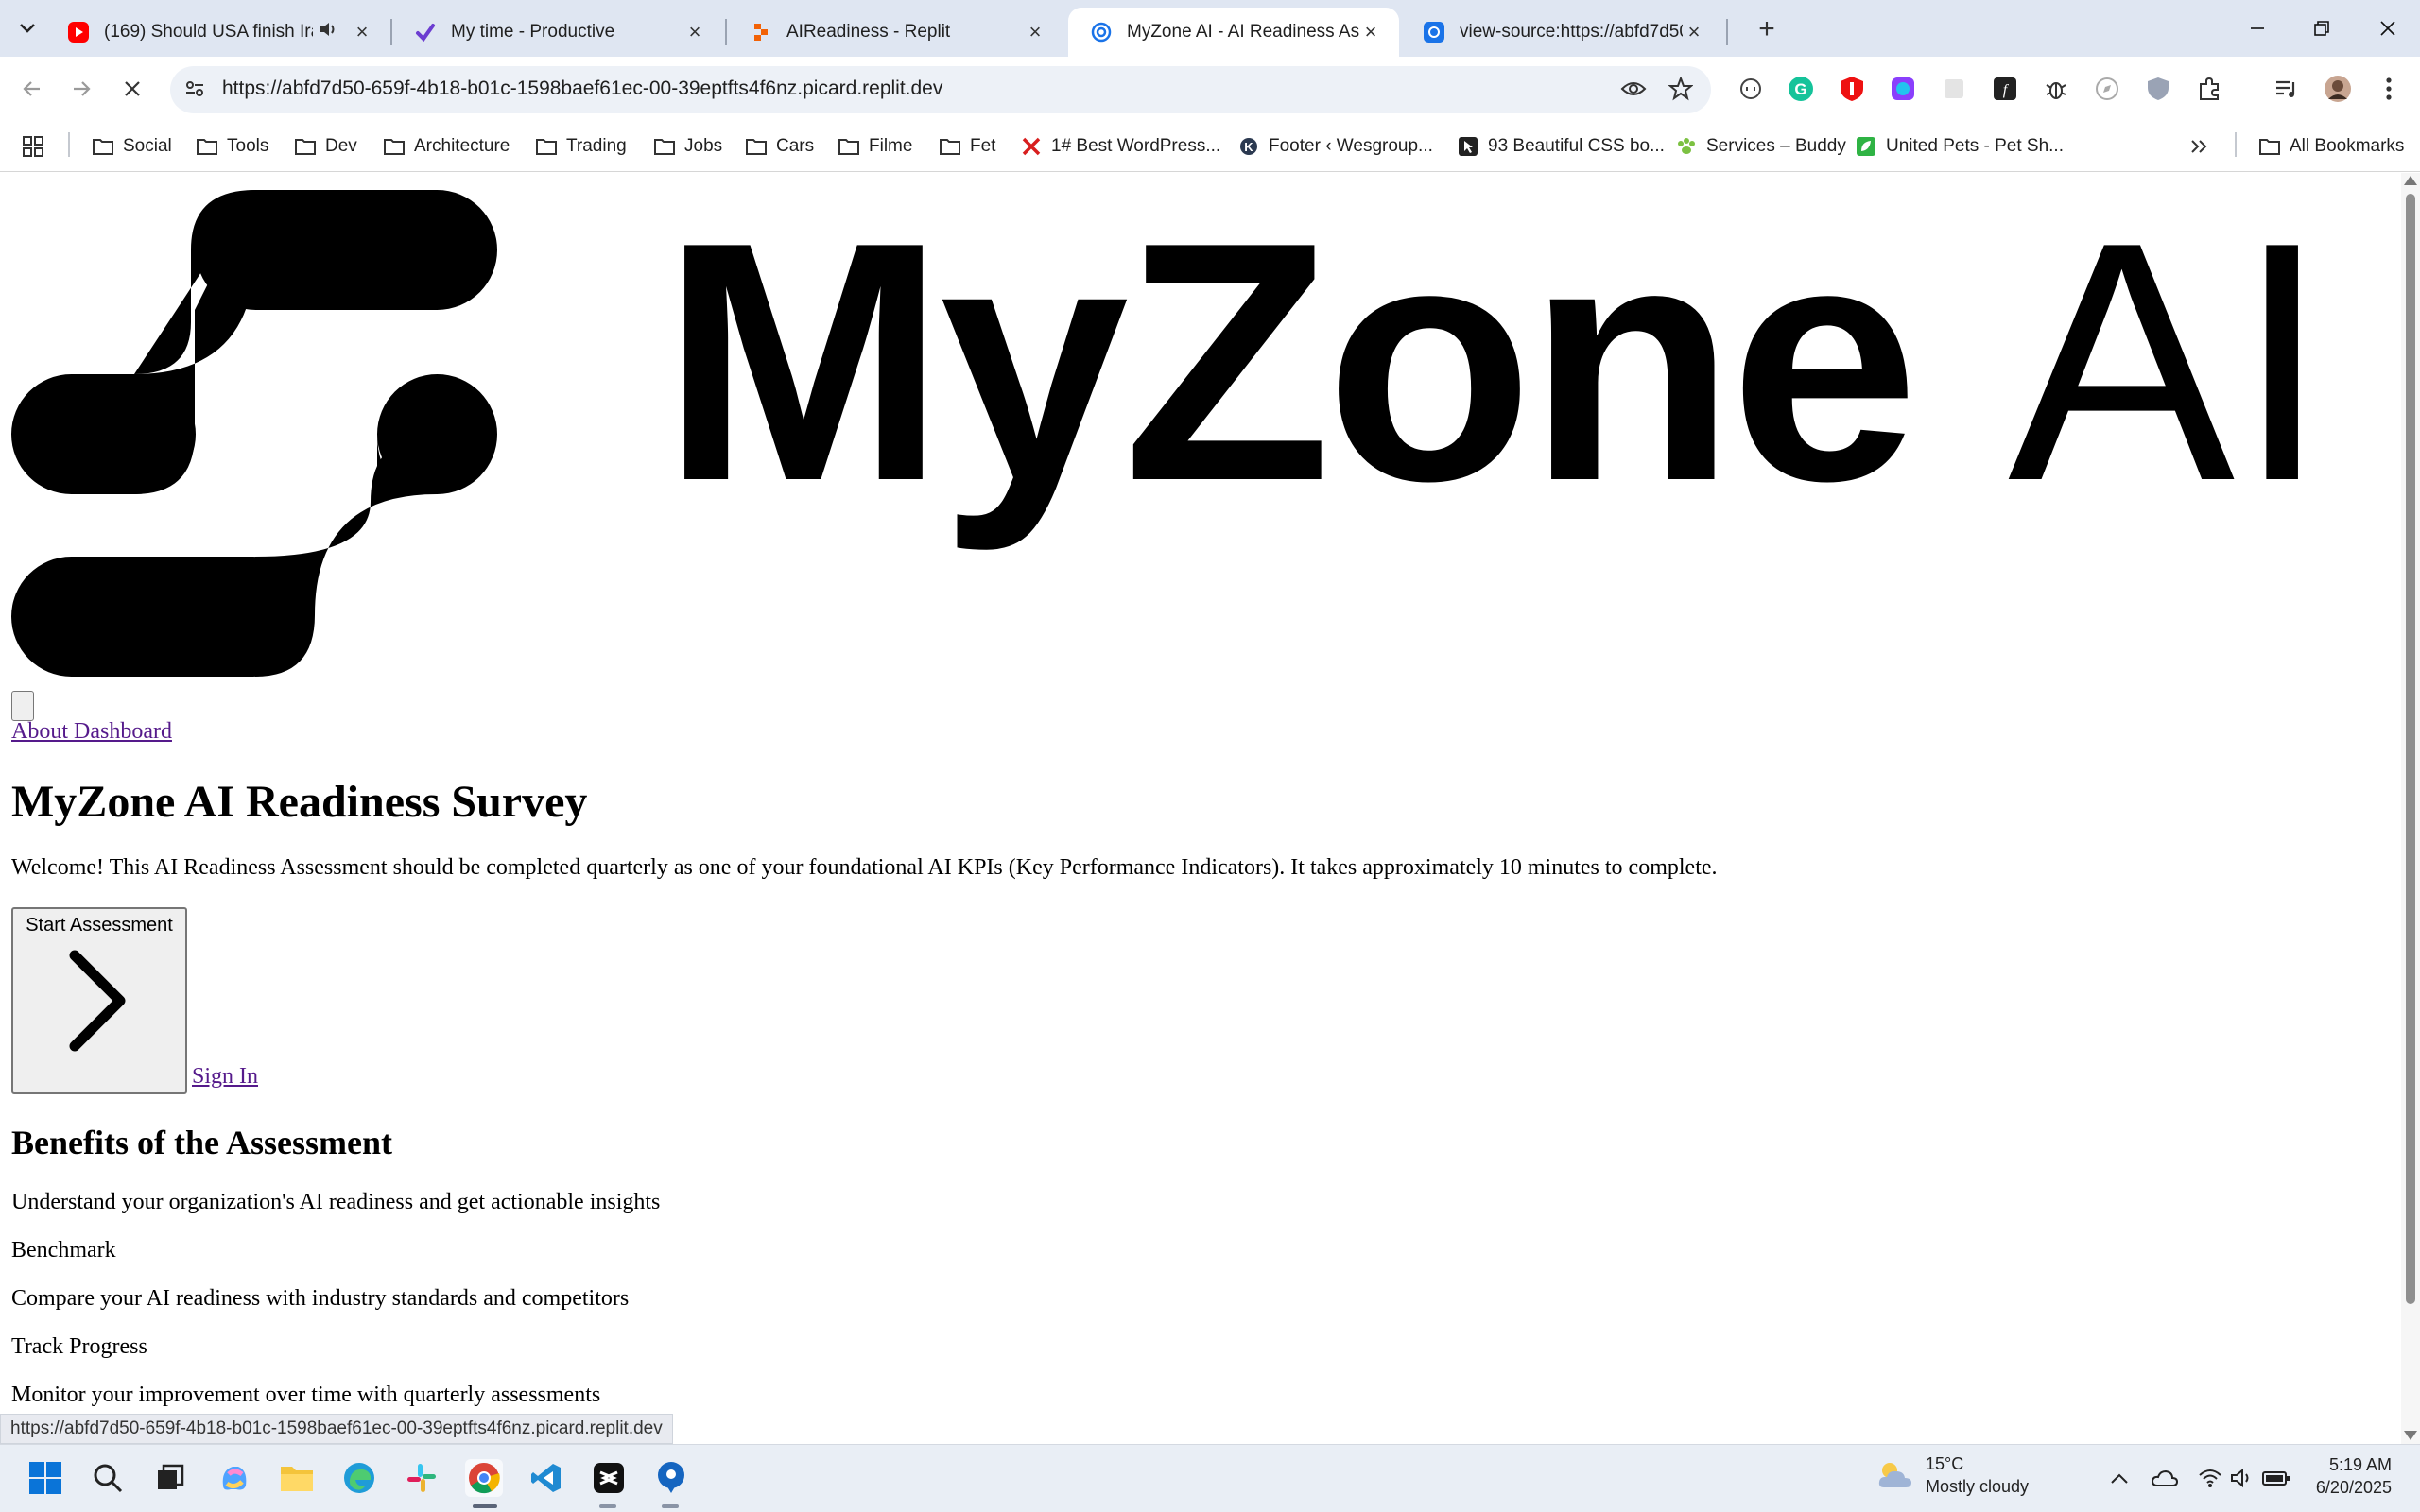 The image size is (2420, 1512). Describe the element at coordinates (557, 32) in the screenshot. I see `tab-productive: My time - Productive ×` at that location.